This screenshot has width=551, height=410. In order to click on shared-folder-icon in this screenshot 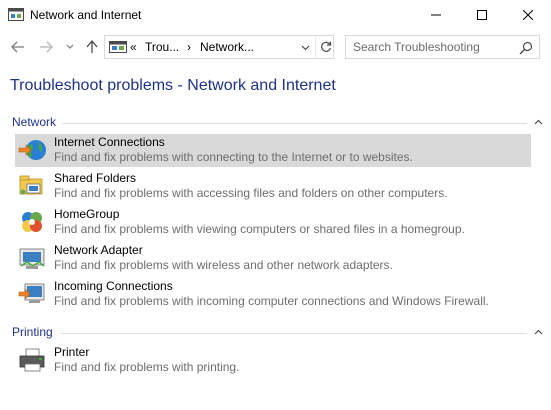, I will do `click(31, 185)`.